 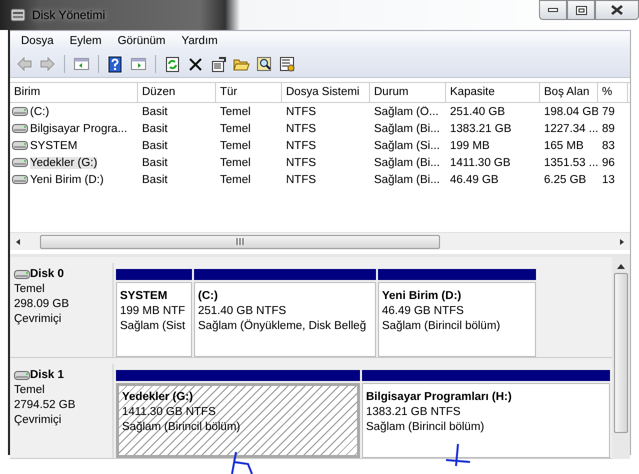 What do you see at coordinates (608, 180) in the screenshot?
I see `table-cell-text: 13` at bounding box center [608, 180].